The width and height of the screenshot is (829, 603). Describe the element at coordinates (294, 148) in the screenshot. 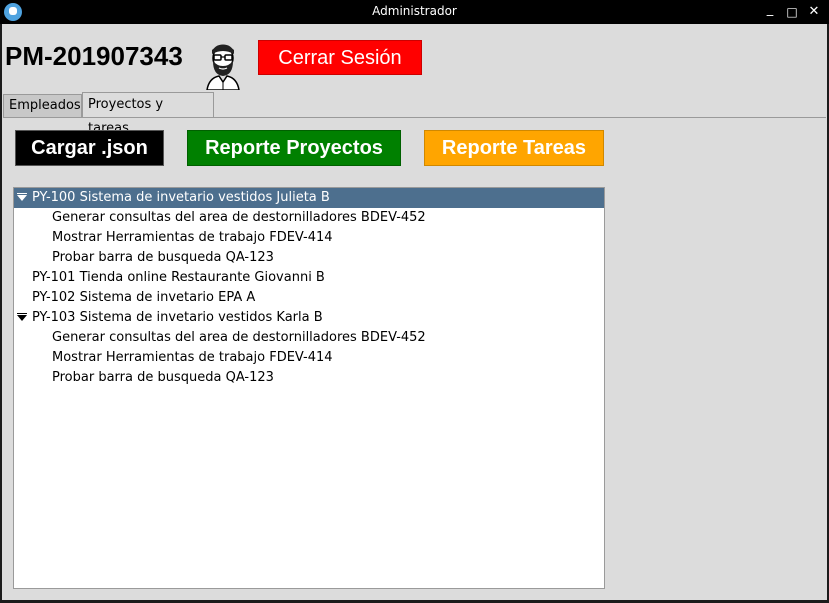

I see `projects-report-button: Reporte Proyectos` at that location.